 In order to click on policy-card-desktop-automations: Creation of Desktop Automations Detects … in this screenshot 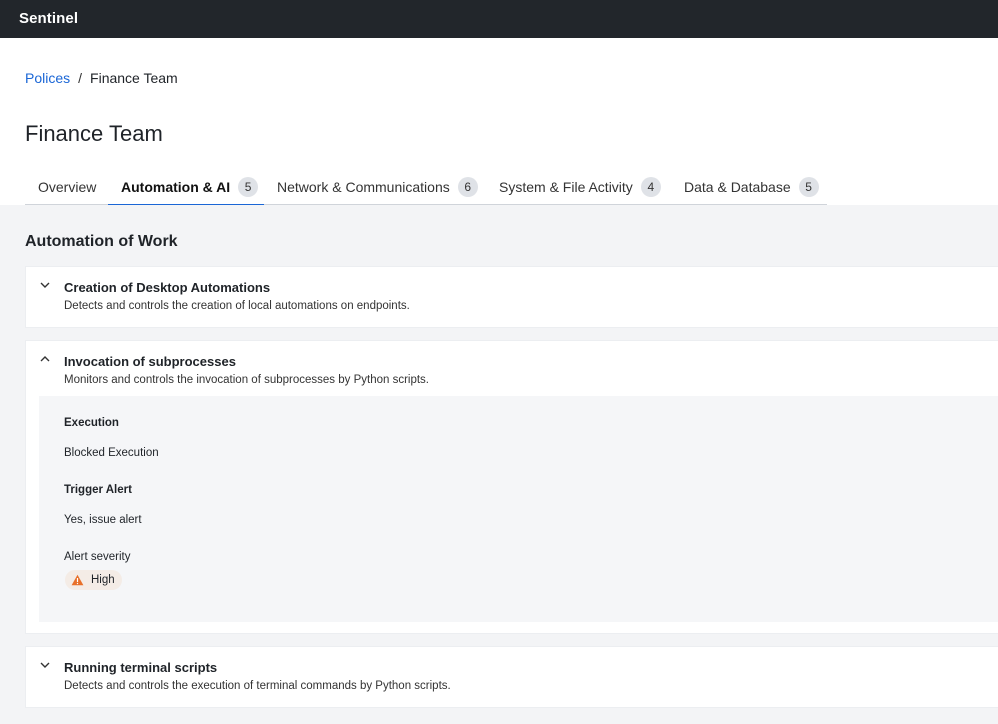, I will do `click(511, 297)`.